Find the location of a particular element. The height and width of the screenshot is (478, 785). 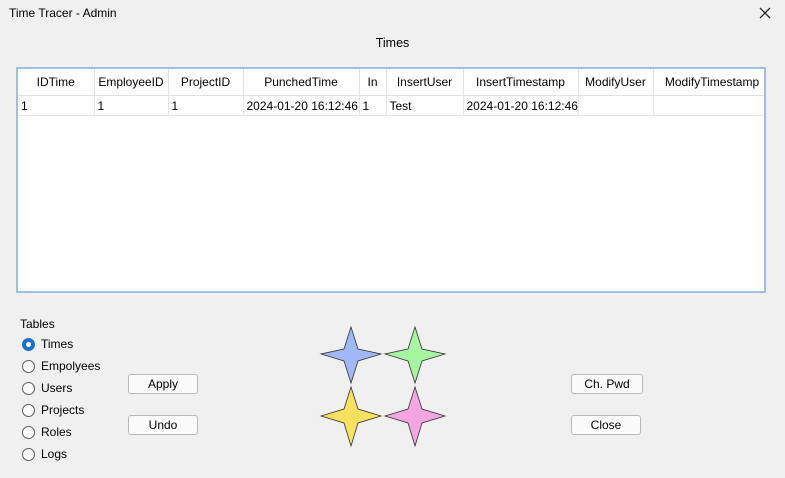

radio-label: Projects is located at coordinates (63, 410).